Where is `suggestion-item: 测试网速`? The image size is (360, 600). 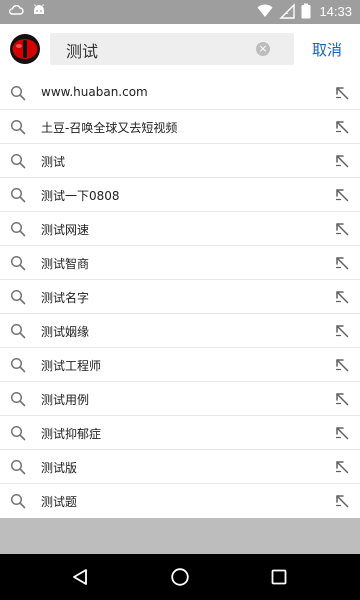
suggestion-item: 测试网速 is located at coordinates (180, 229).